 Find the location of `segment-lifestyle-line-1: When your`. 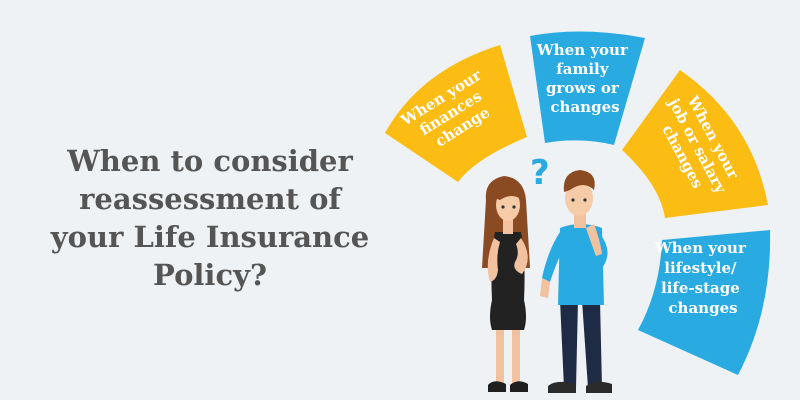

segment-lifestyle-line-1: When your is located at coordinates (700, 248).